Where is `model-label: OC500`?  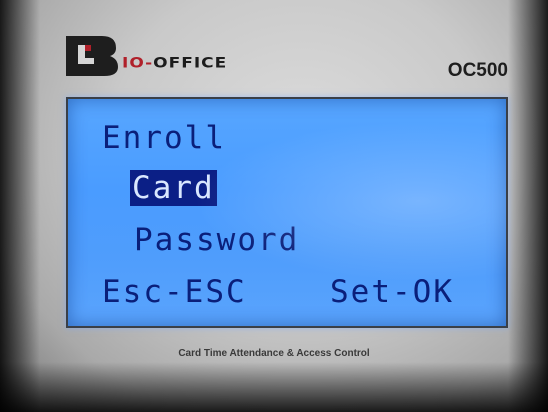 model-label: OC500 is located at coordinates (477, 70).